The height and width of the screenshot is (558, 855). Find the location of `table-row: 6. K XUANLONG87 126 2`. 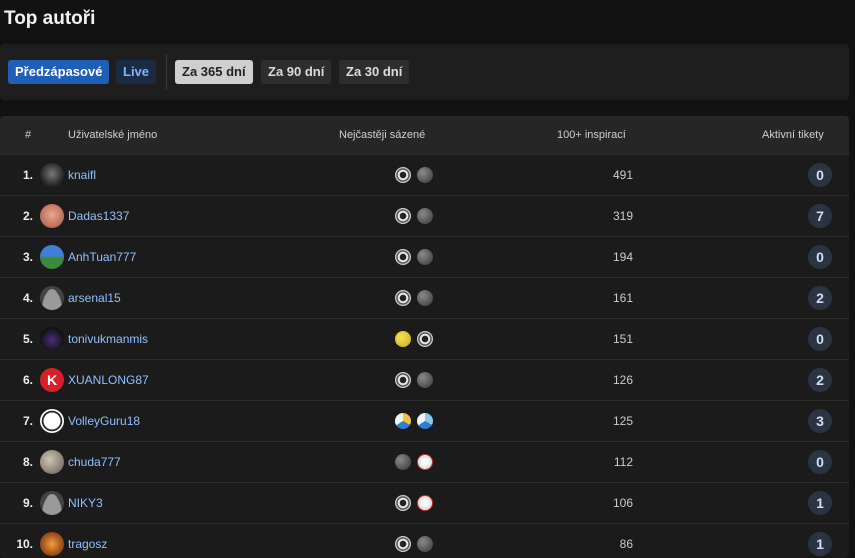

table-row: 6. K XUANLONG87 126 2 is located at coordinates (424, 379).